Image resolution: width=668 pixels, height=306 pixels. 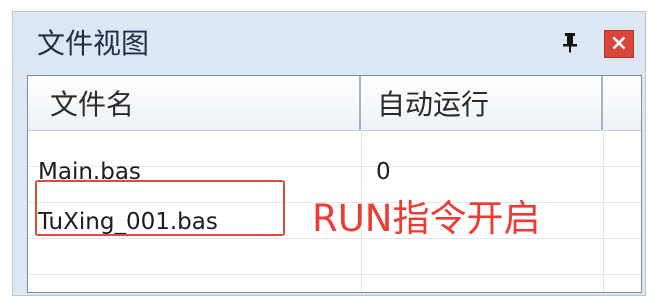 I want to click on pin-icon, so click(x=570, y=43).